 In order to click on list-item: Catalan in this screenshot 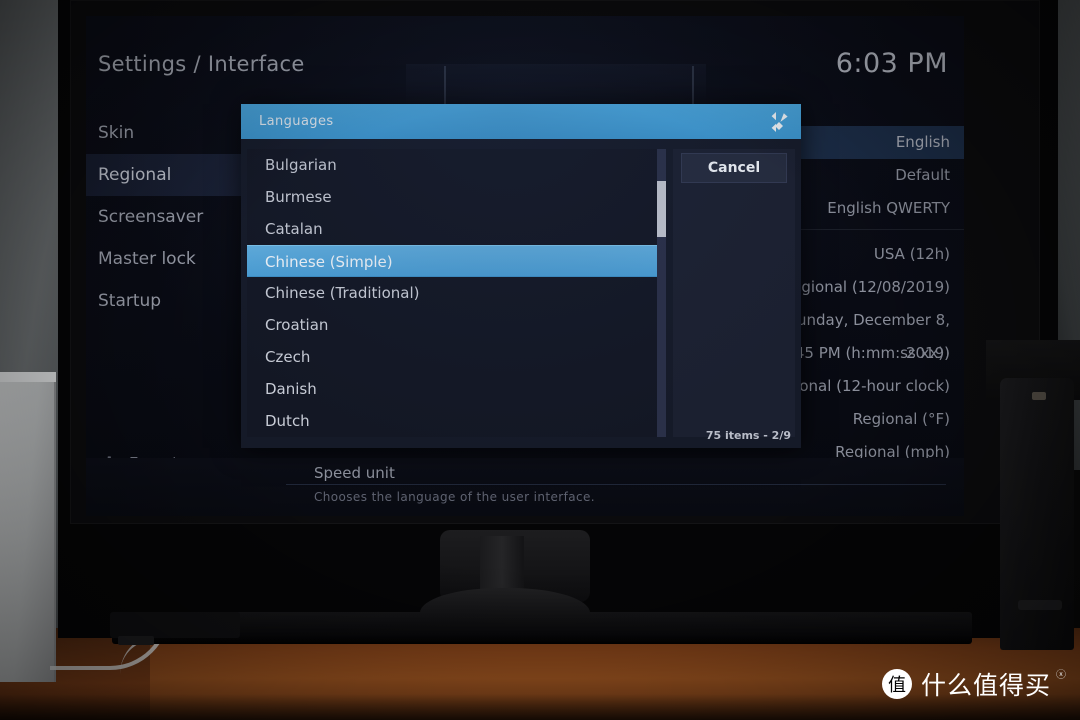, I will do `click(452, 229)`.